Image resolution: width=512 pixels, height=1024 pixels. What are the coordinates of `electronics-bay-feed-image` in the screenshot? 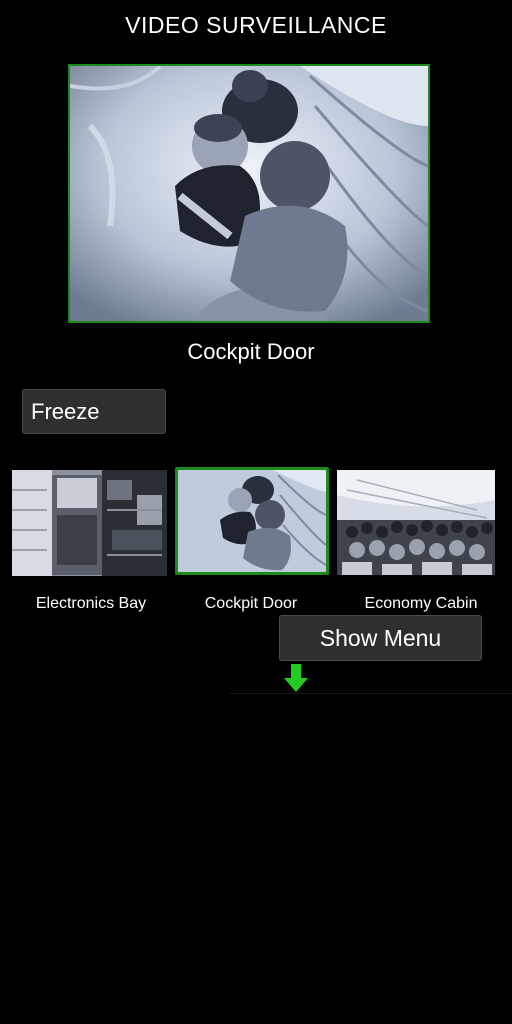 It's located at (89, 523).